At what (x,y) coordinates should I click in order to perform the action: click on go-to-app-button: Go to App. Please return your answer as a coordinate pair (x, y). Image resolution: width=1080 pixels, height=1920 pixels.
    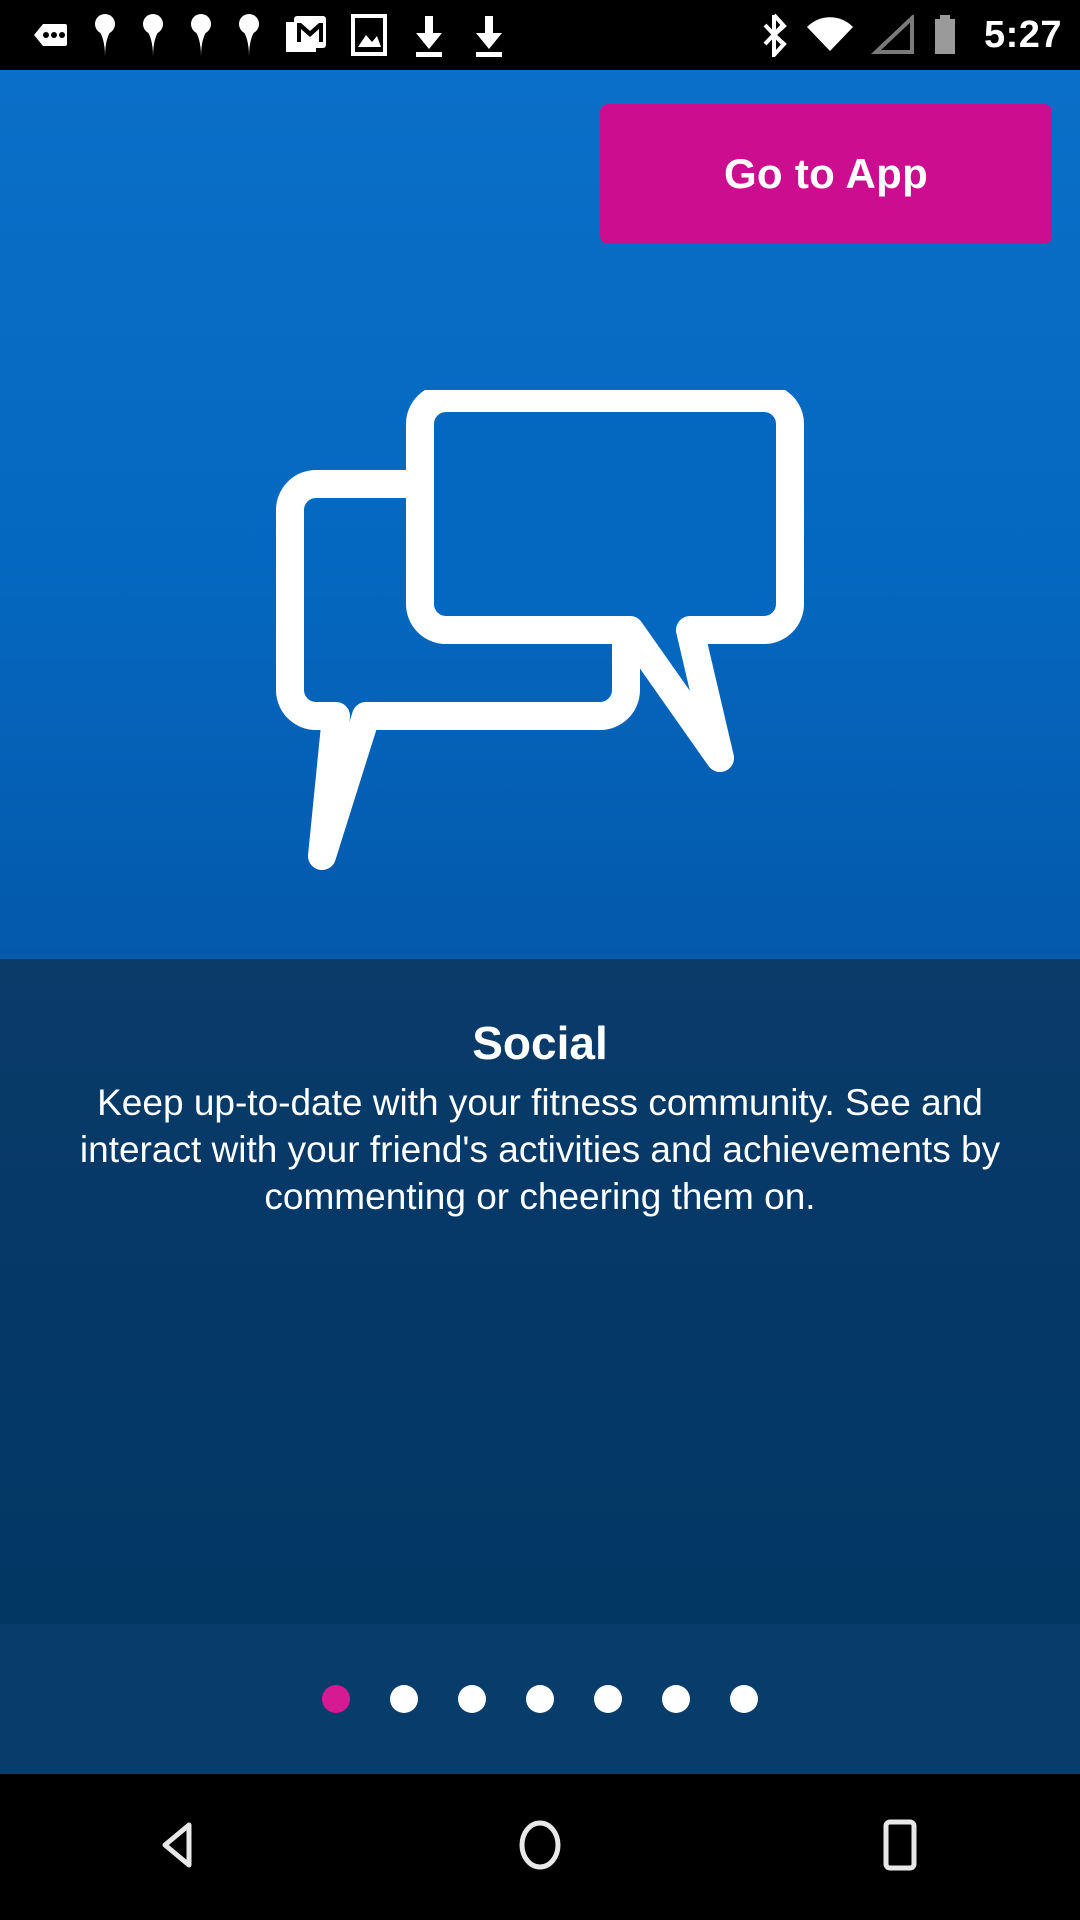
    Looking at the image, I should click on (826, 174).